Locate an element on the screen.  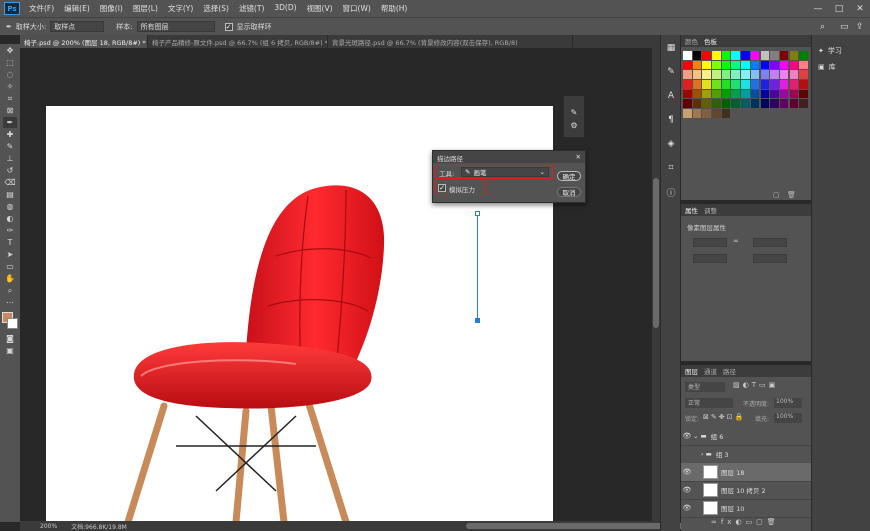
fill-field: 100% is located at coordinates (788, 418).